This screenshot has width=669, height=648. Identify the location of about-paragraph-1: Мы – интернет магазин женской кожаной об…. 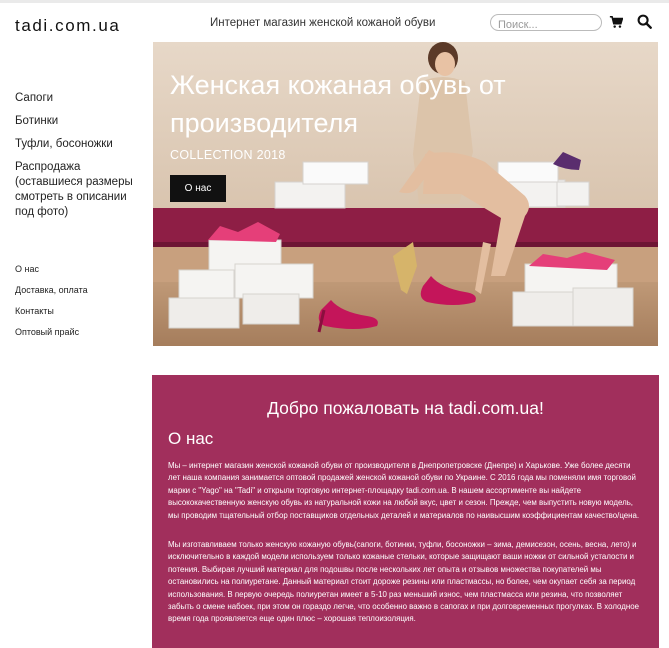
(404, 490).